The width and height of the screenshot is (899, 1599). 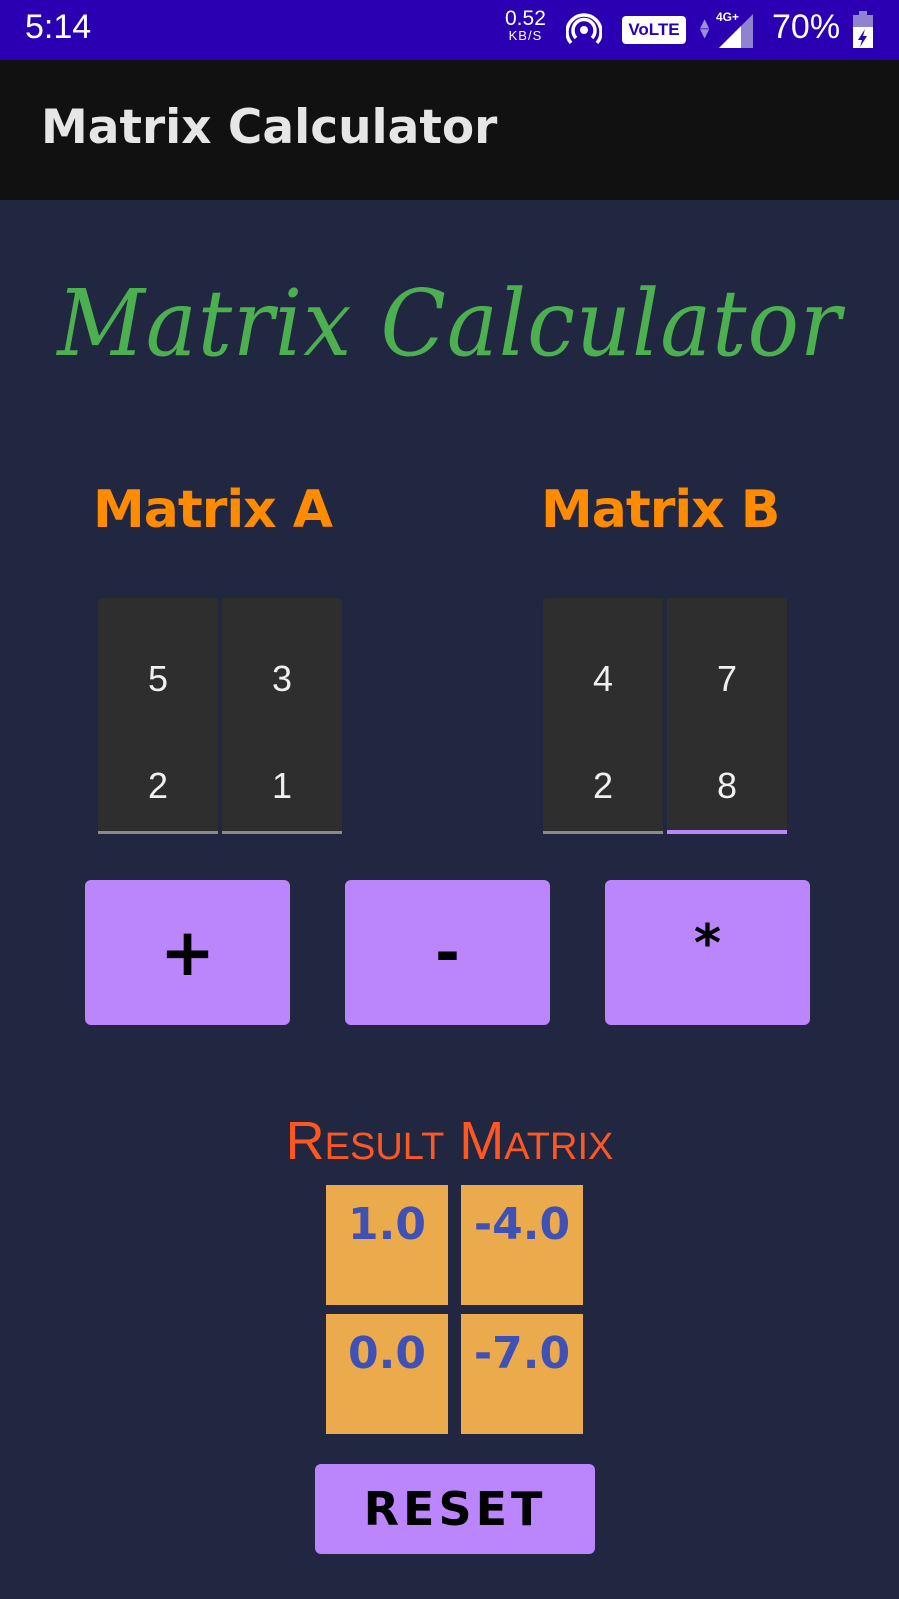 I want to click on input-underline-focused, so click(x=727, y=832).